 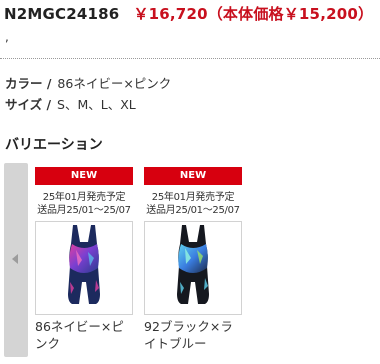 I want to click on swimsuit-black-lightblue-image, so click(x=193, y=268).